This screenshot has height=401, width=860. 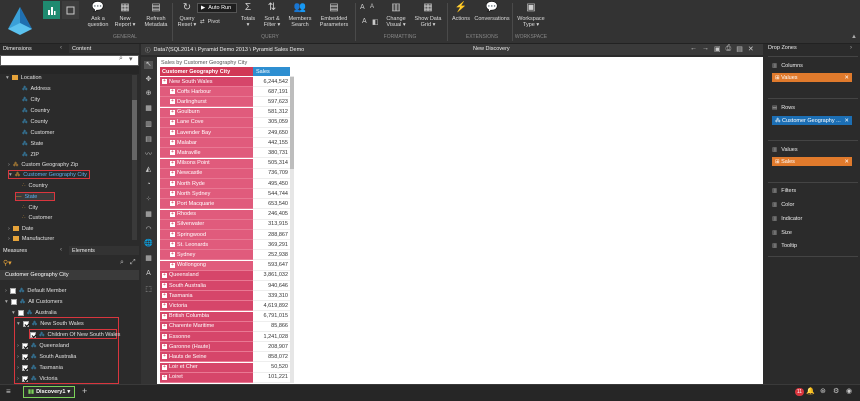 I want to click on table-row: + Milsons Point 505,314, so click(x=225, y=163).